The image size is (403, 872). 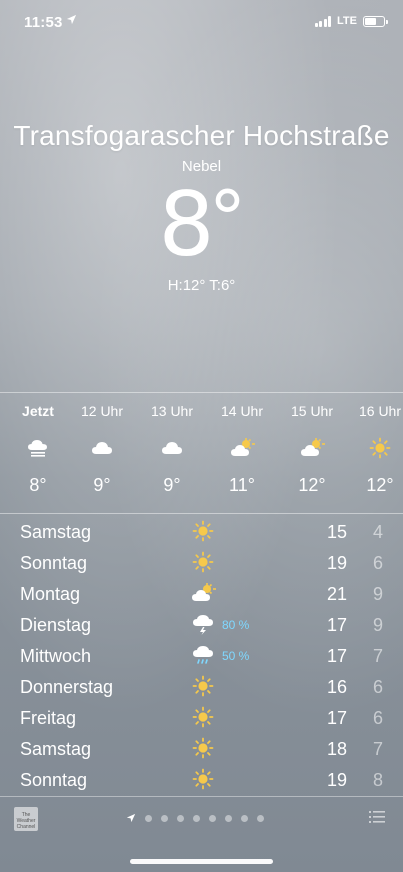 I want to click on hour-temp: 8°, so click(x=38, y=485).